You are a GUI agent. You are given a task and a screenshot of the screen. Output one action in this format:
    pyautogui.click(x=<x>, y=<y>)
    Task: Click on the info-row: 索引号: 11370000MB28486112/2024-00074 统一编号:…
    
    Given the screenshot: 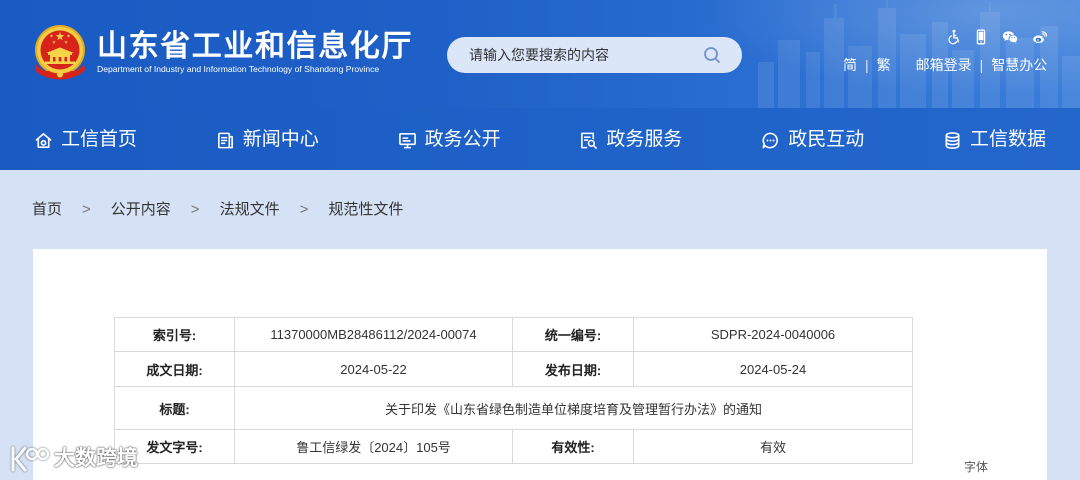 What is the action you would take?
    pyautogui.click(x=513, y=334)
    